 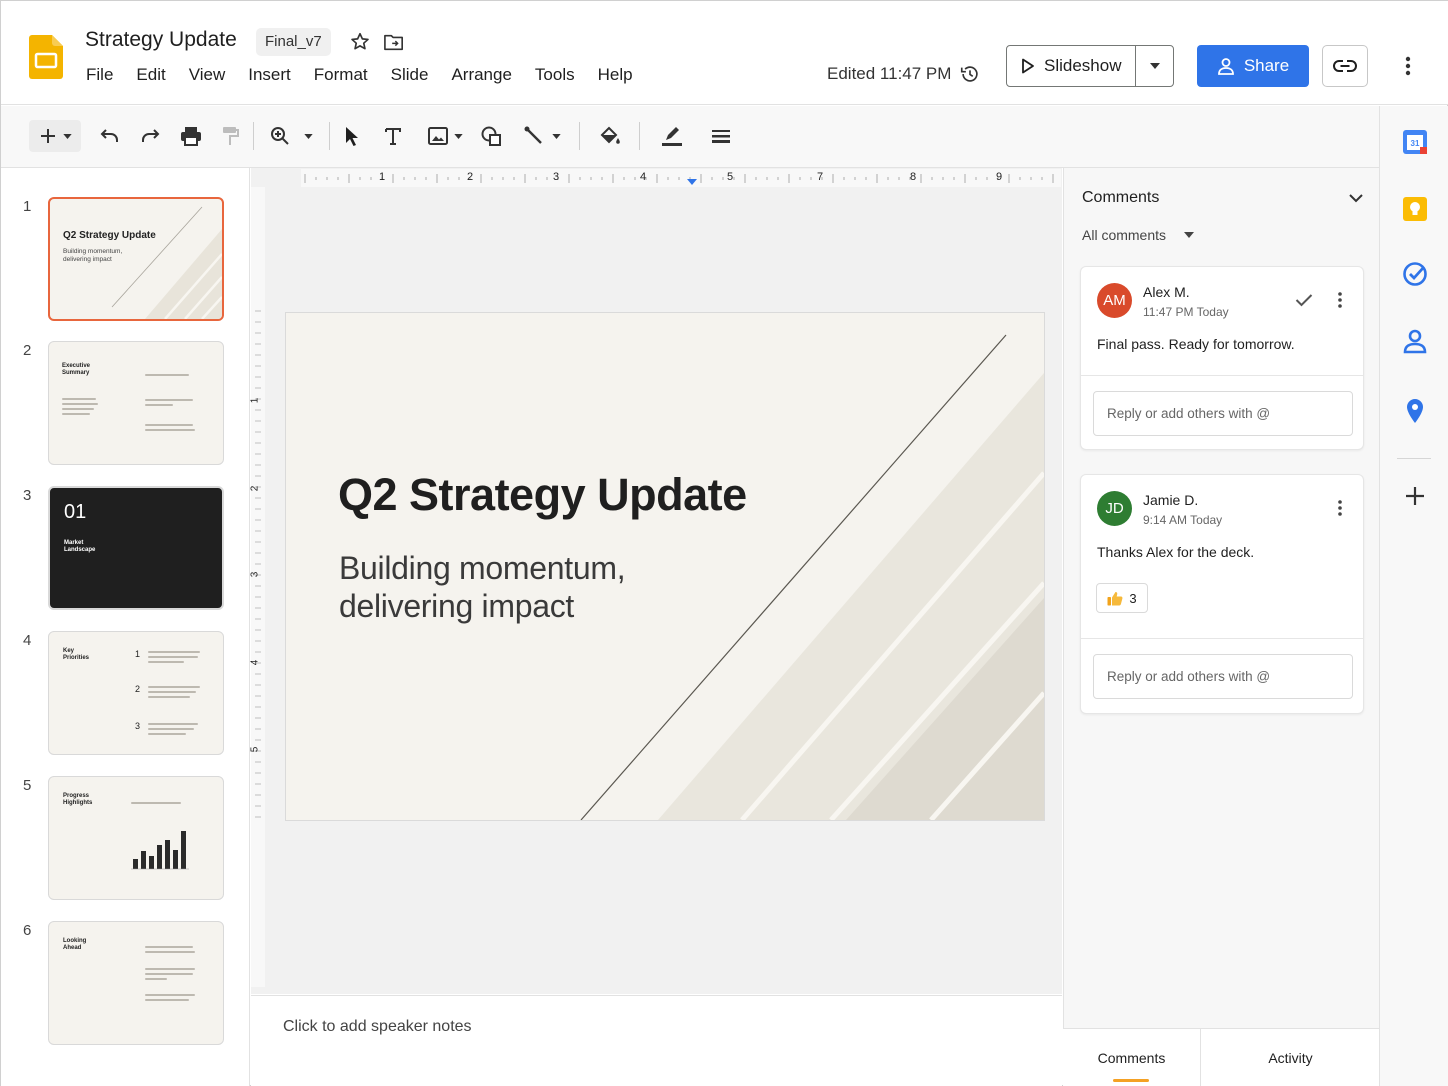 What do you see at coordinates (1124, 235) in the screenshot?
I see `comments-filter-label: All comments` at bounding box center [1124, 235].